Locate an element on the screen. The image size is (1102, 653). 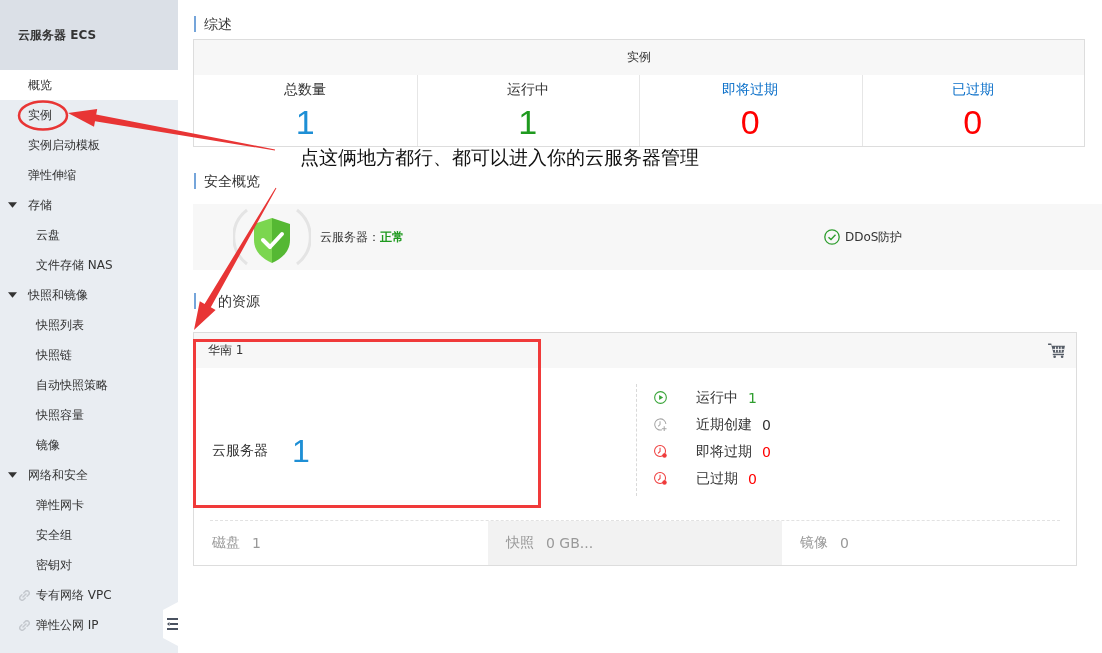
sidebar-item: 弹性网卡 is located at coordinates (89, 505).